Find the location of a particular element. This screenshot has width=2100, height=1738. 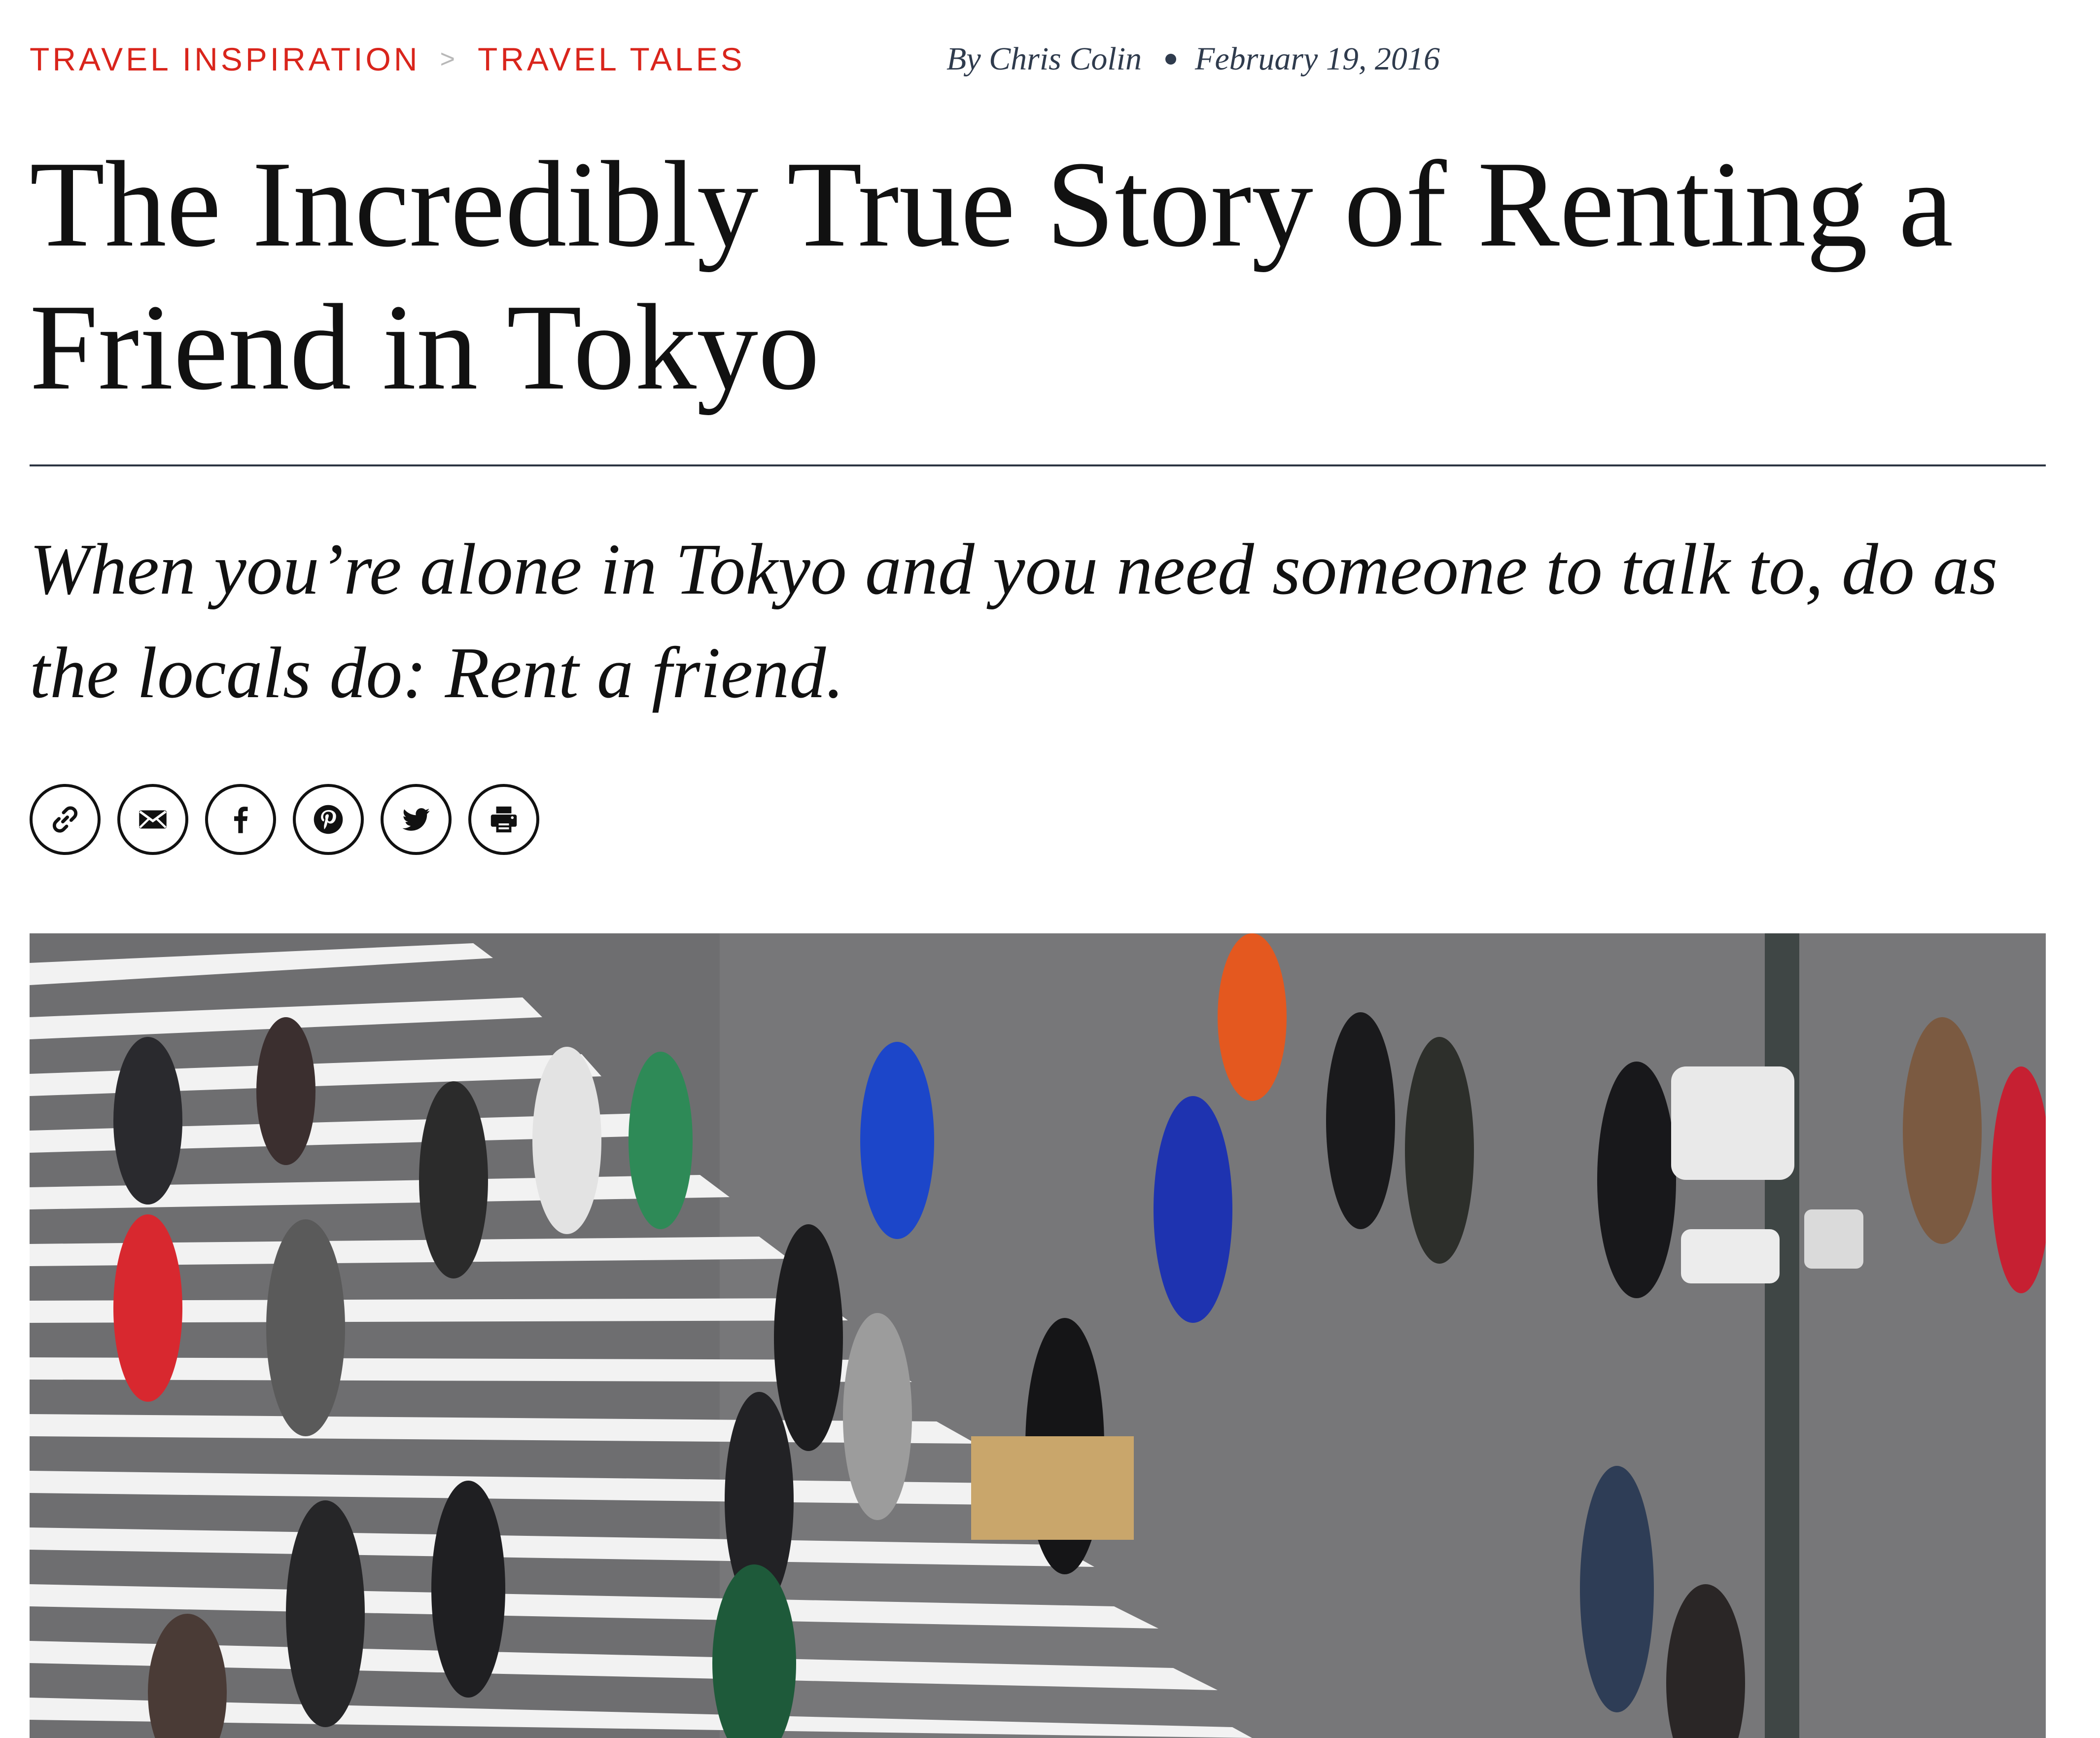

twitter-icon is located at coordinates (416, 819).